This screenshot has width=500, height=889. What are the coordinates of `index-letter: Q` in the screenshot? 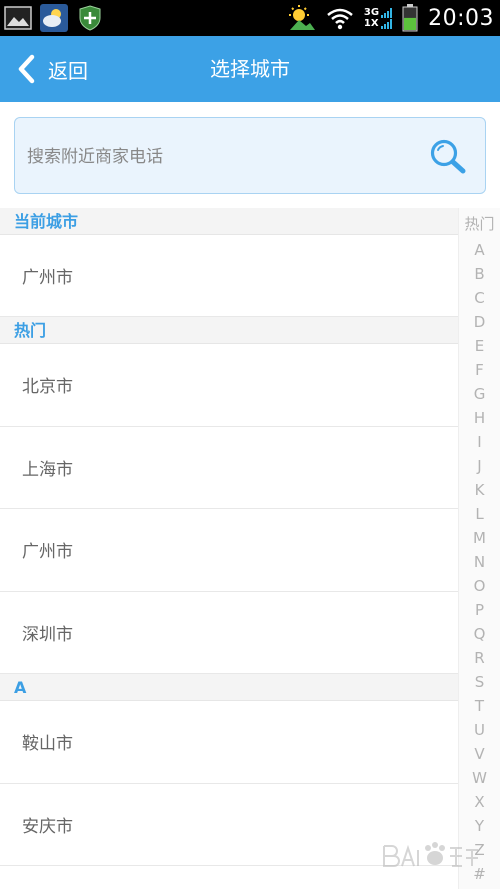 It's located at (479, 634).